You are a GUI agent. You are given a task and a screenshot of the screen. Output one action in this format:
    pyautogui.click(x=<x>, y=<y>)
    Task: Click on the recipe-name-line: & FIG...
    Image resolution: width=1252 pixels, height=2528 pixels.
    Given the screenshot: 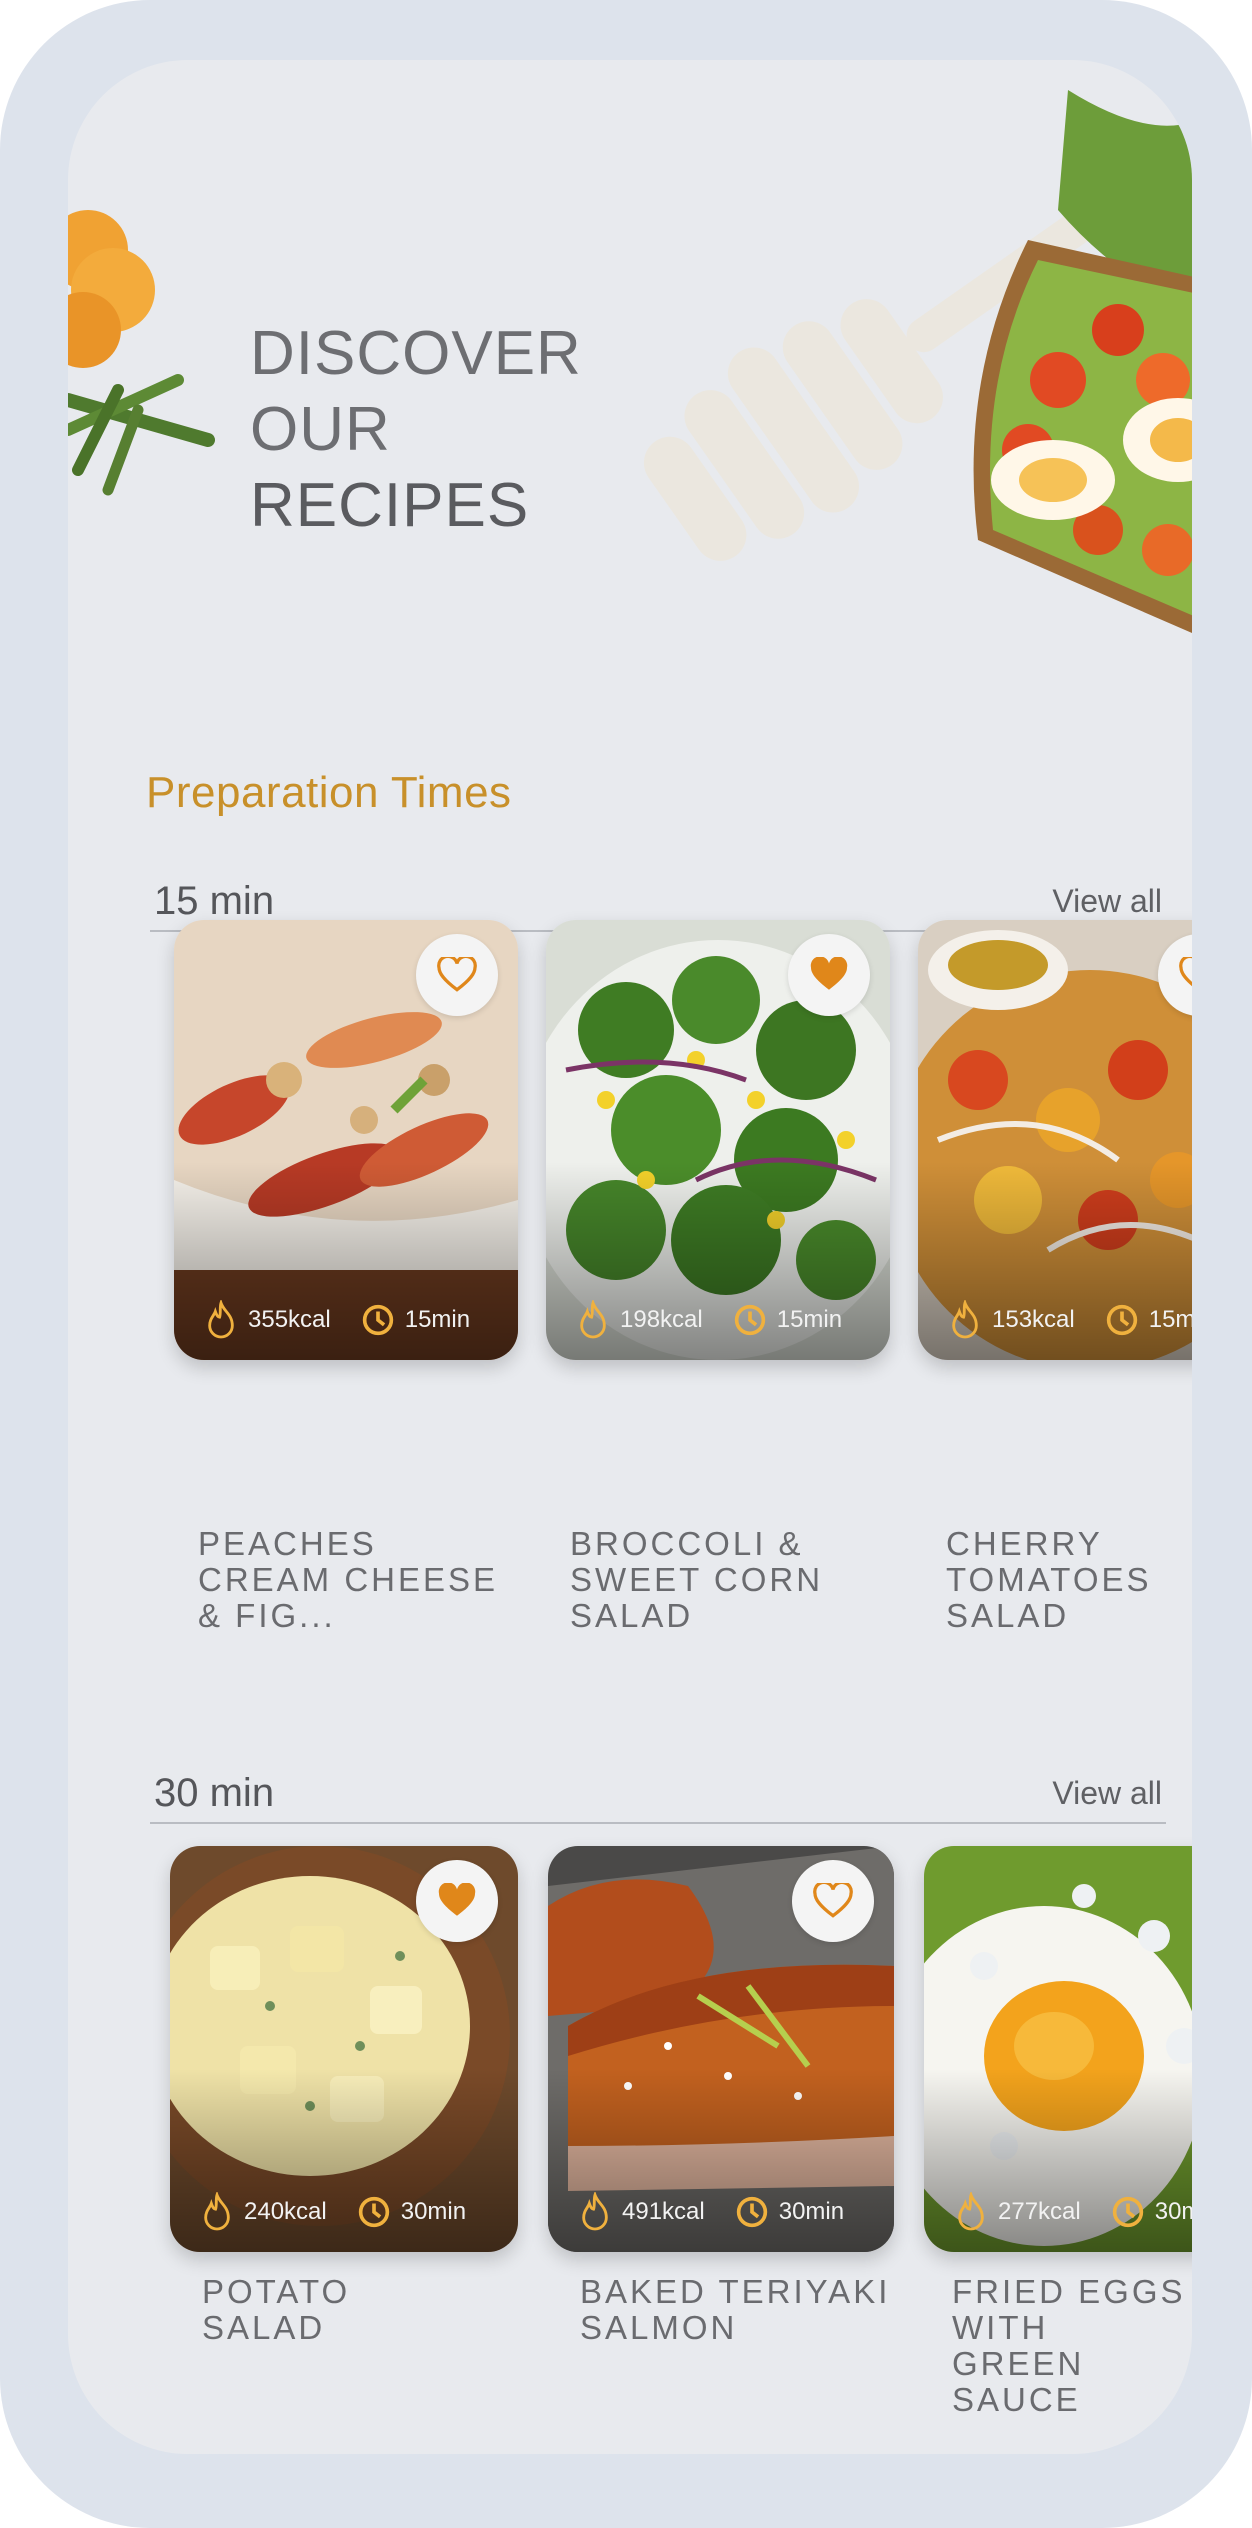 What is the action you would take?
    pyautogui.click(x=267, y=1615)
    